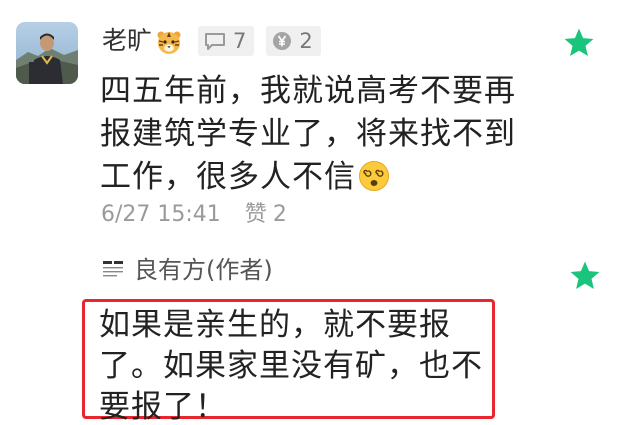 This screenshot has width=628, height=425. I want to click on reply-count-badge: 7, so click(226, 41).